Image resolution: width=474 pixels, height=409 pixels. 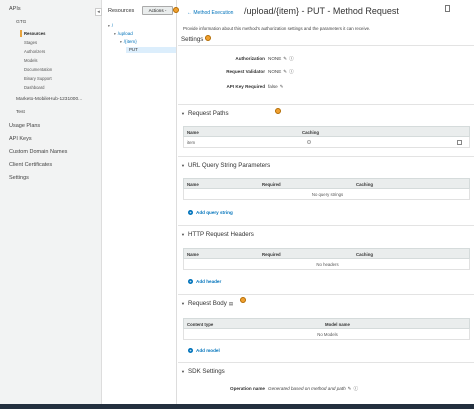 What do you see at coordinates (247, 388) in the screenshot?
I see `operation-name-label: Operation name` at bounding box center [247, 388].